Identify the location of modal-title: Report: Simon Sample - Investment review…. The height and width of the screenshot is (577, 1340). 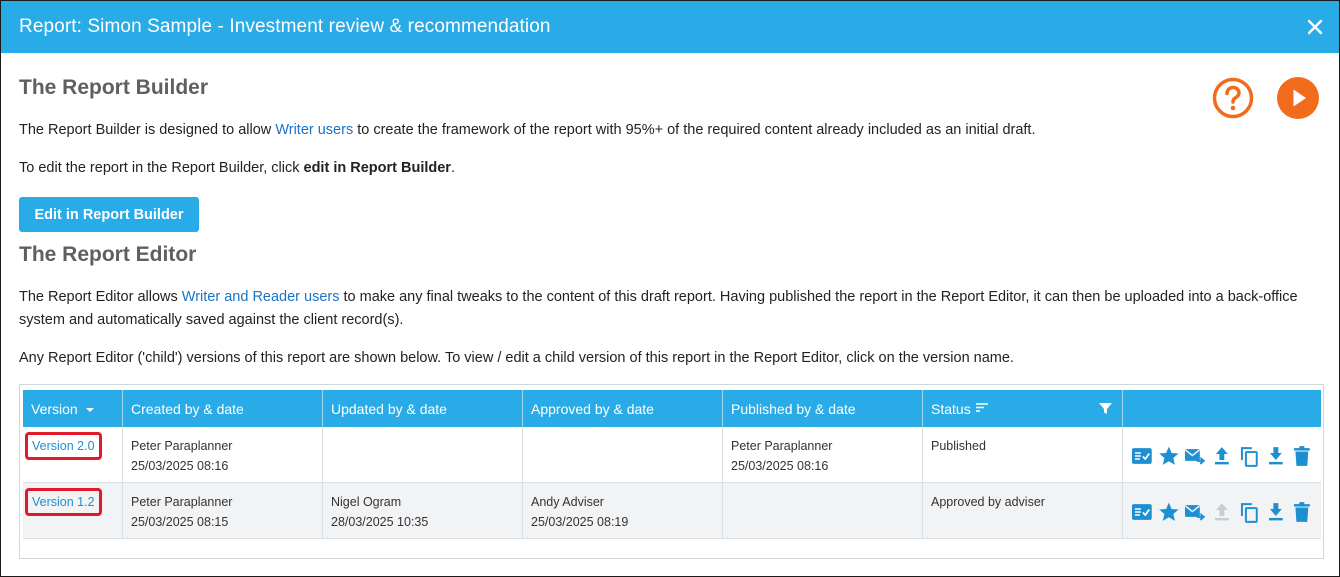
(285, 26).